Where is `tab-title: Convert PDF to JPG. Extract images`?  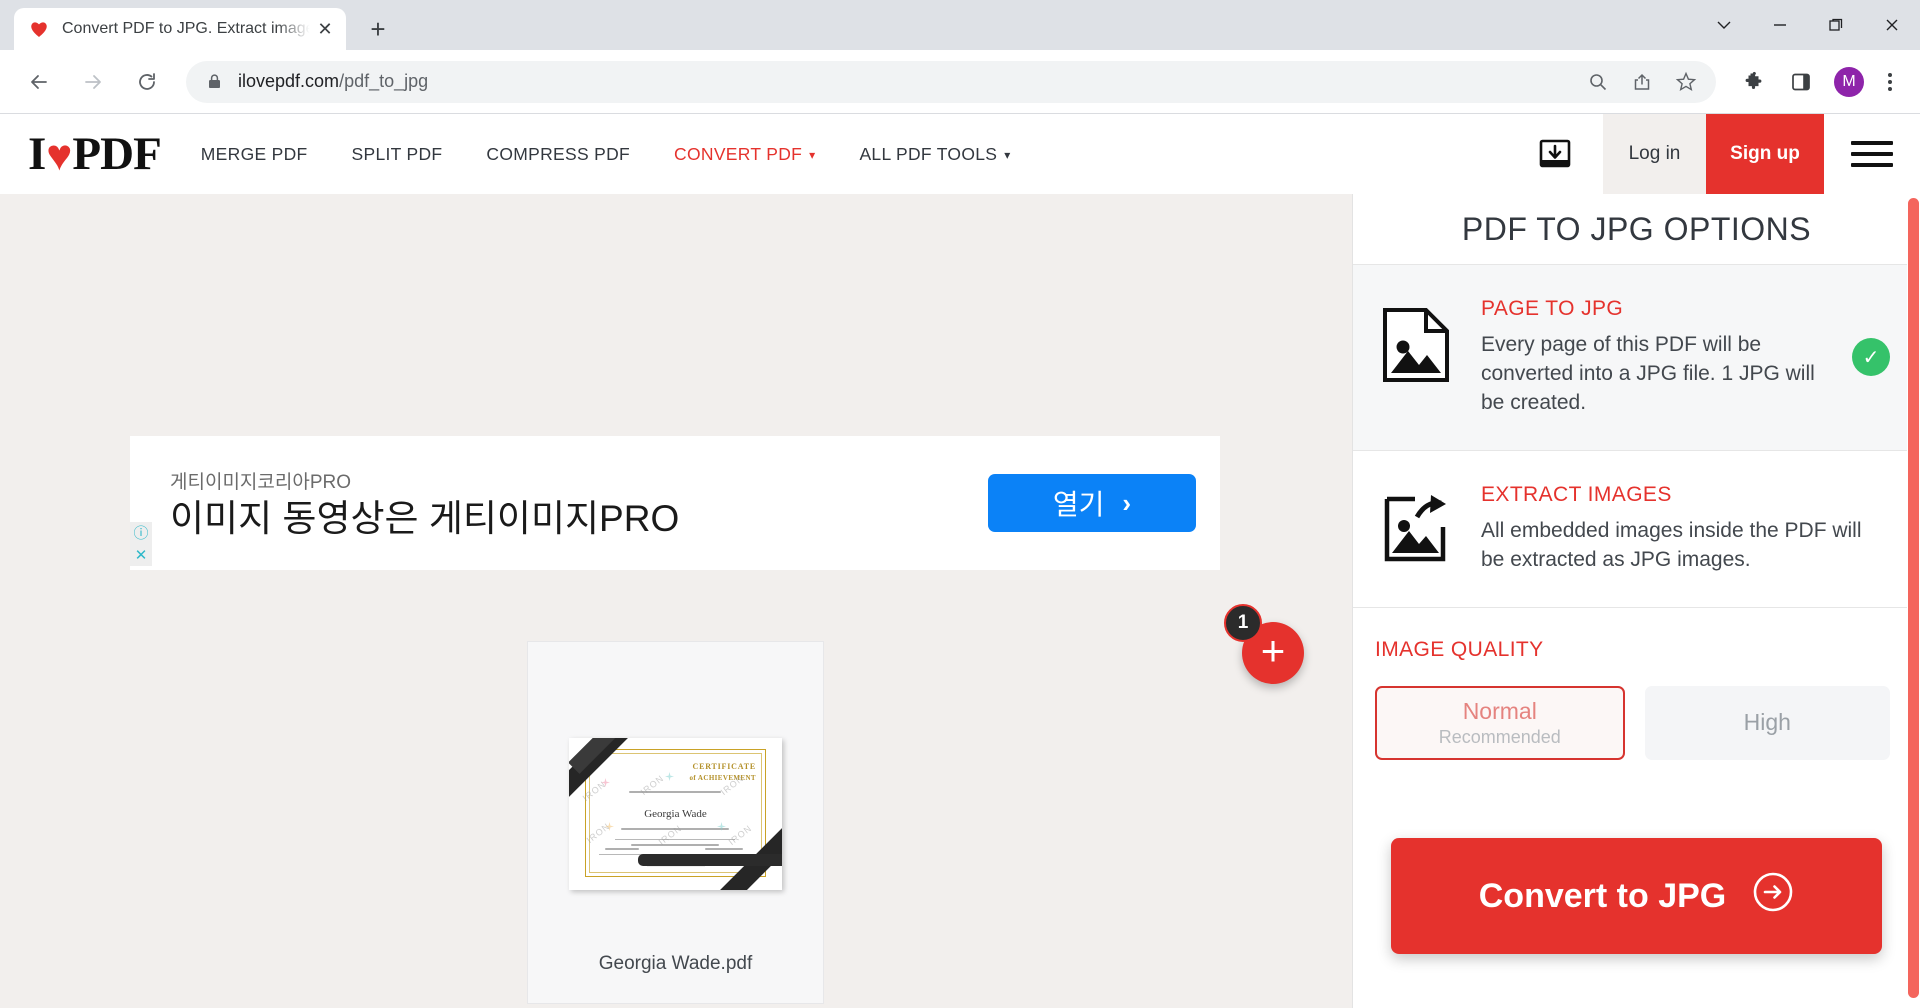 tab-title: Convert PDF to JPG. Extract images is located at coordinates (187, 28).